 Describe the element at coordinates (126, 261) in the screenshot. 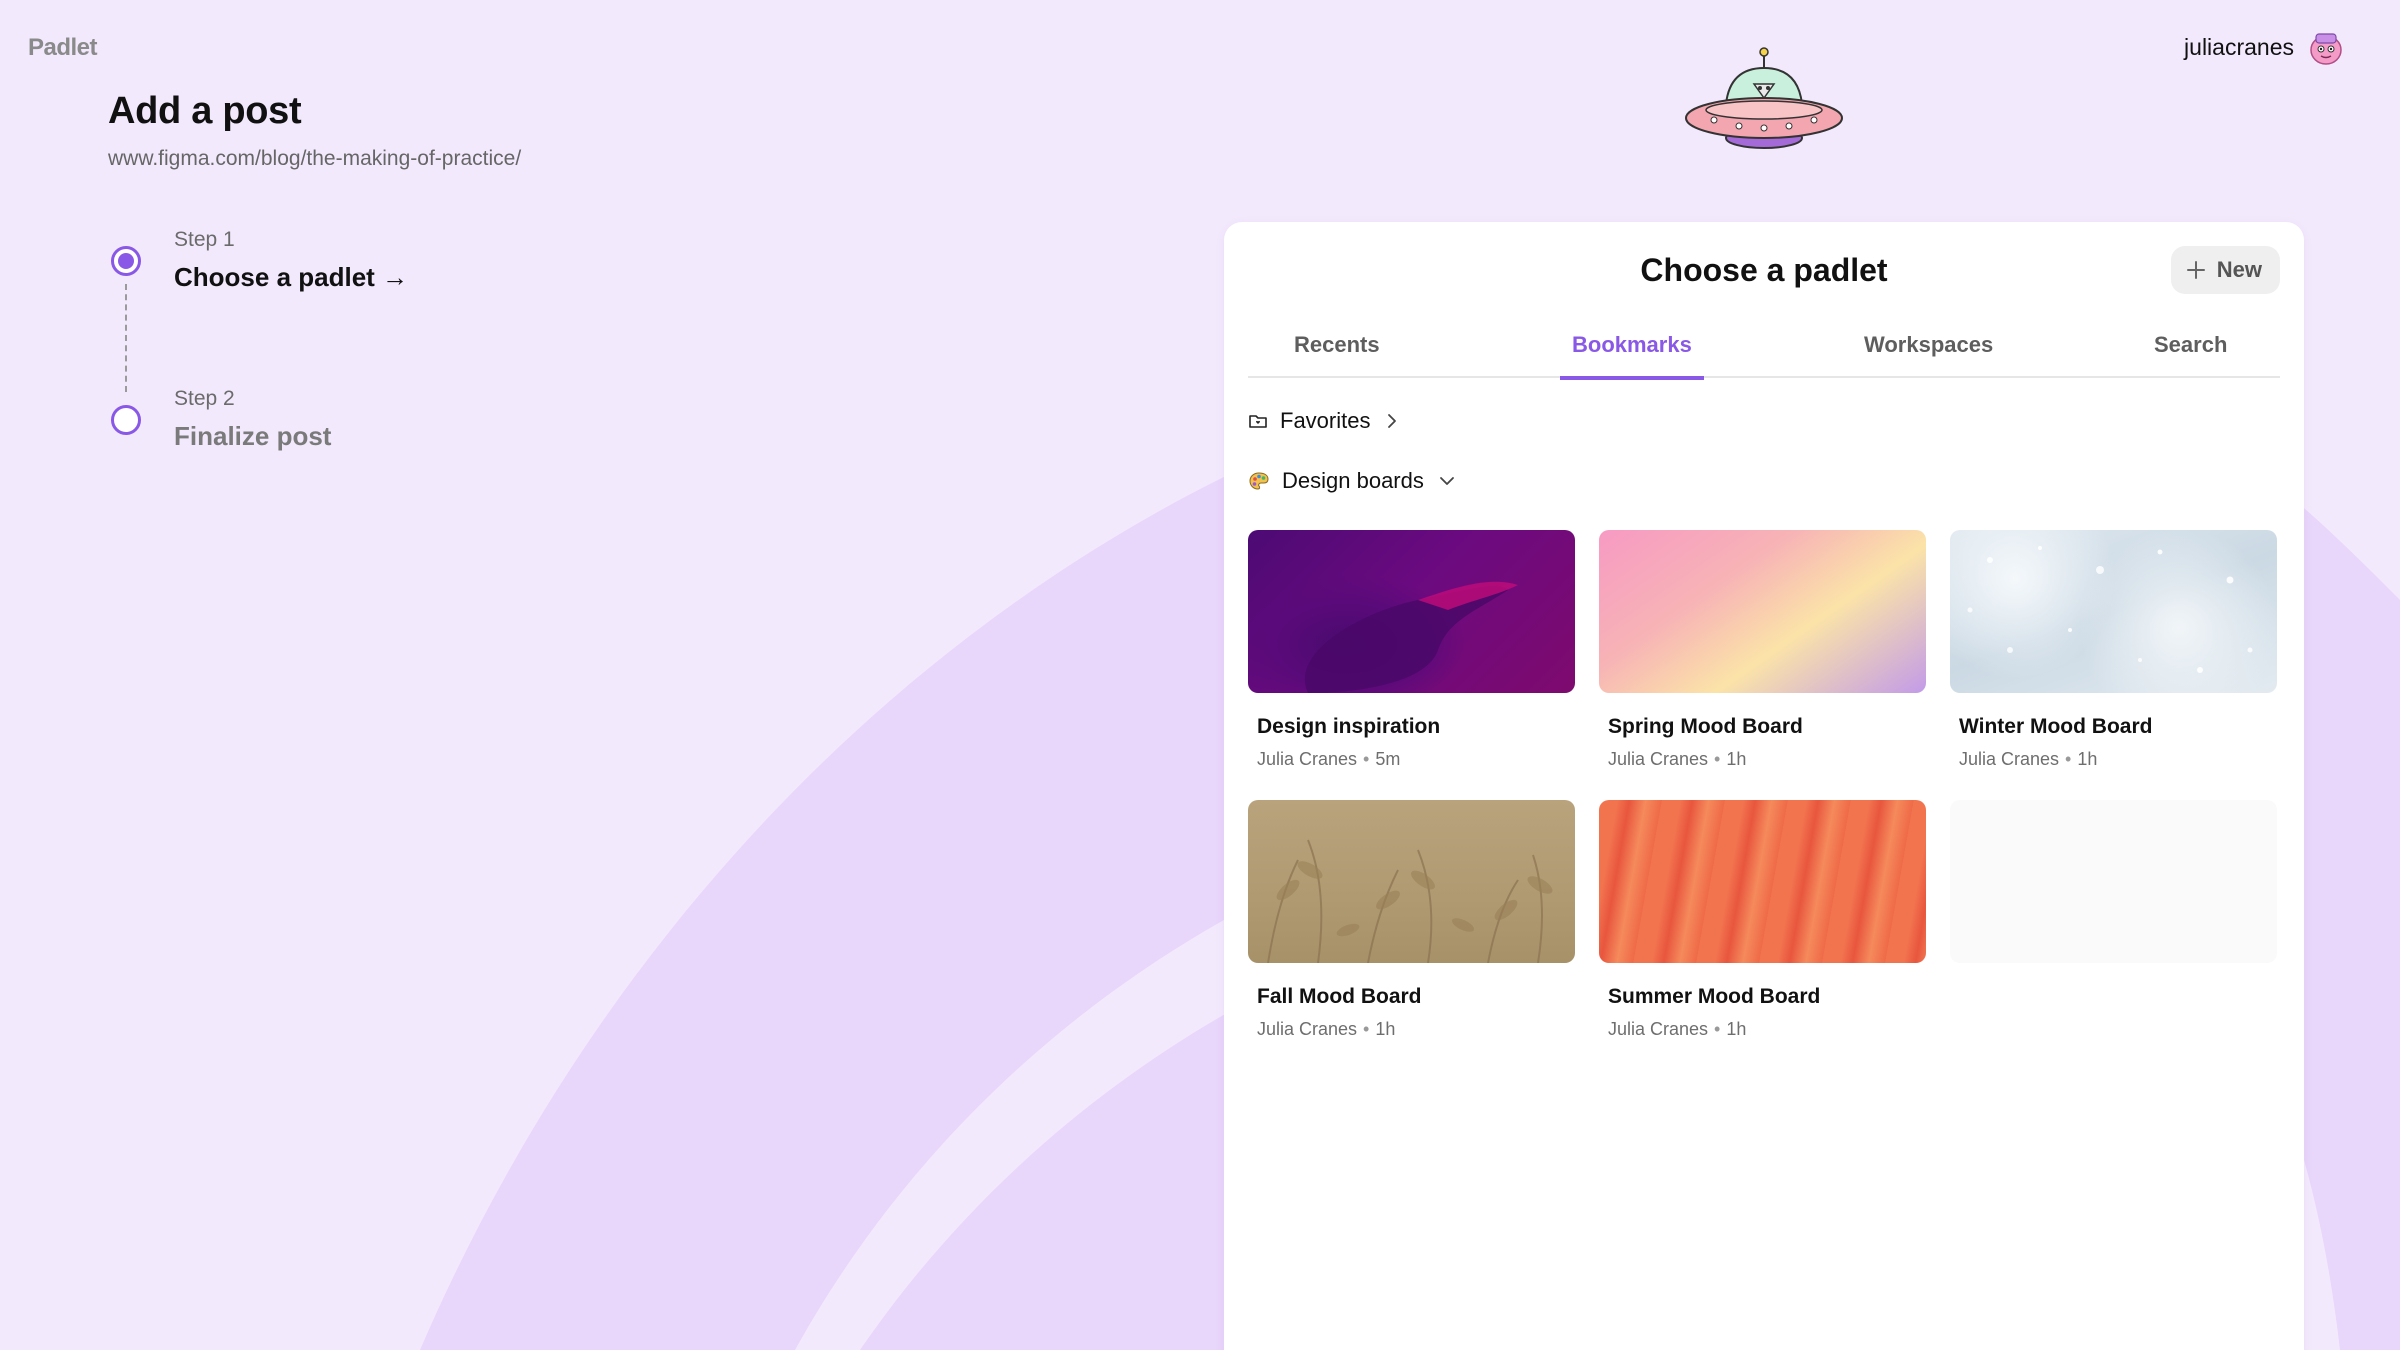

I see `step-1-indicator` at that location.